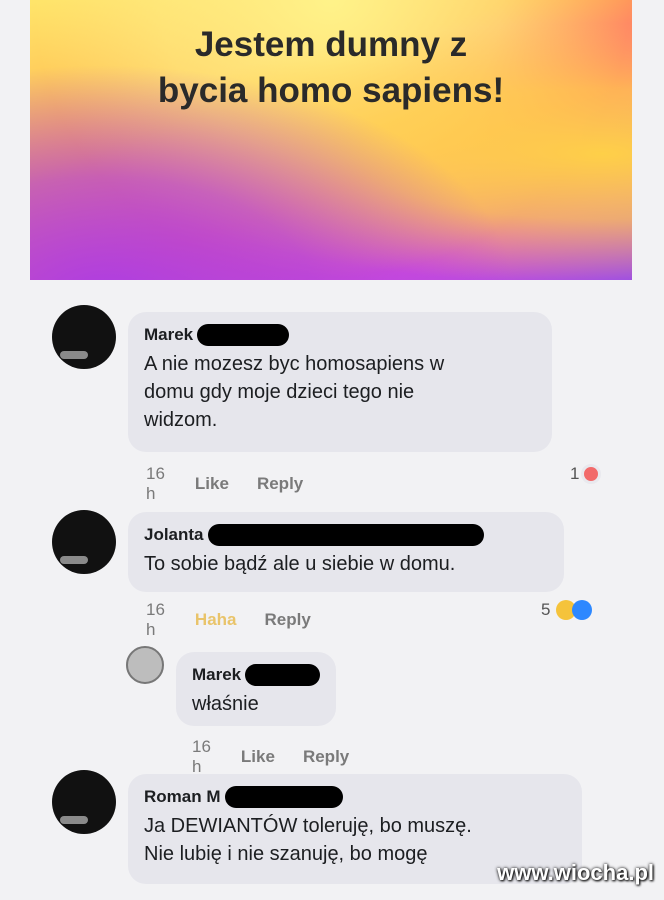 Image resolution: width=664 pixels, height=900 pixels. I want to click on comment-text: właśnie, so click(256, 704).